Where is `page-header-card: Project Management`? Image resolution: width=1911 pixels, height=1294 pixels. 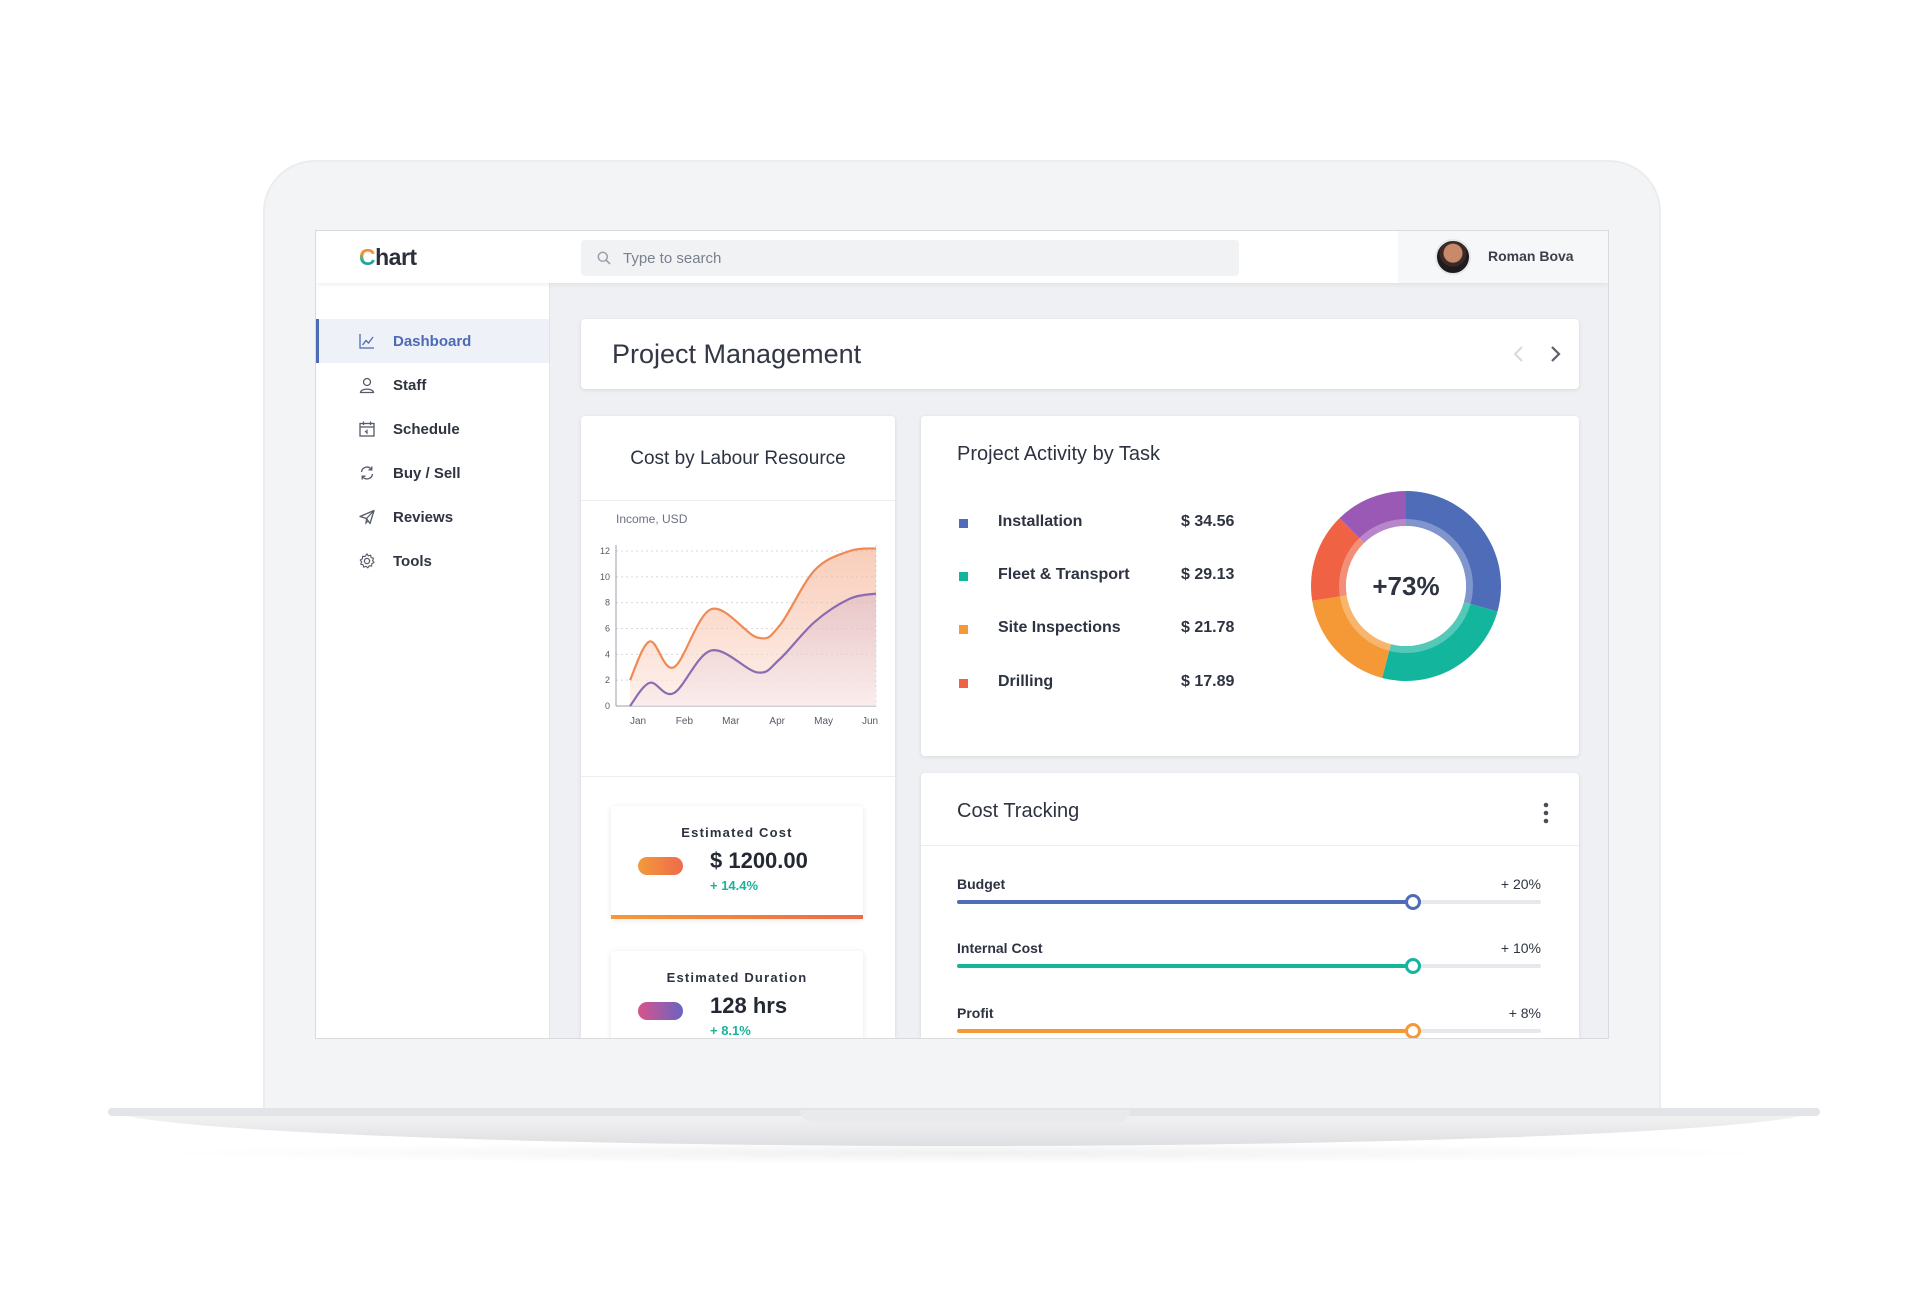
page-header-card: Project Management is located at coordinates (1080, 354).